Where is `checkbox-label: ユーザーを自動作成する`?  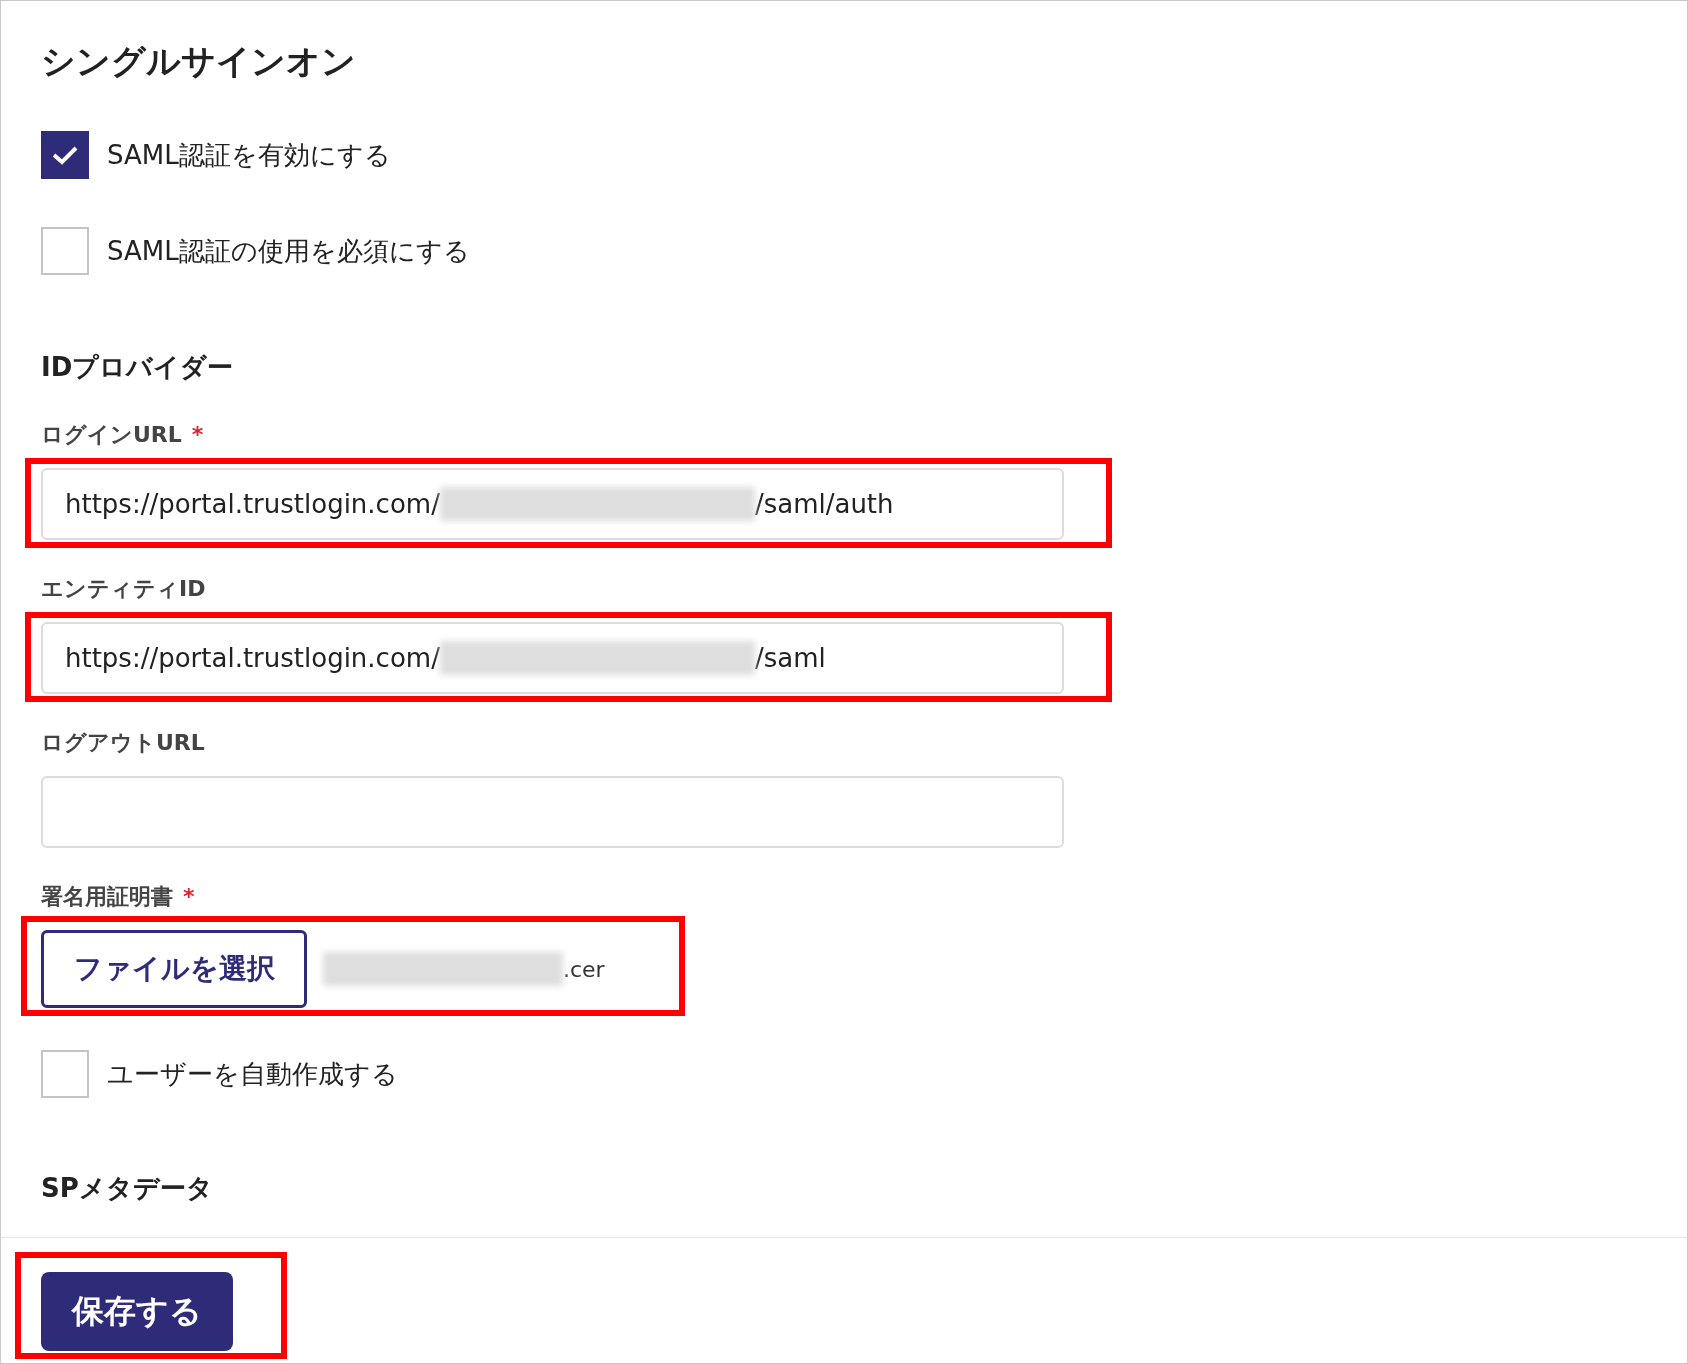 checkbox-label: ユーザーを自動作成する is located at coordinates (252, 1074).